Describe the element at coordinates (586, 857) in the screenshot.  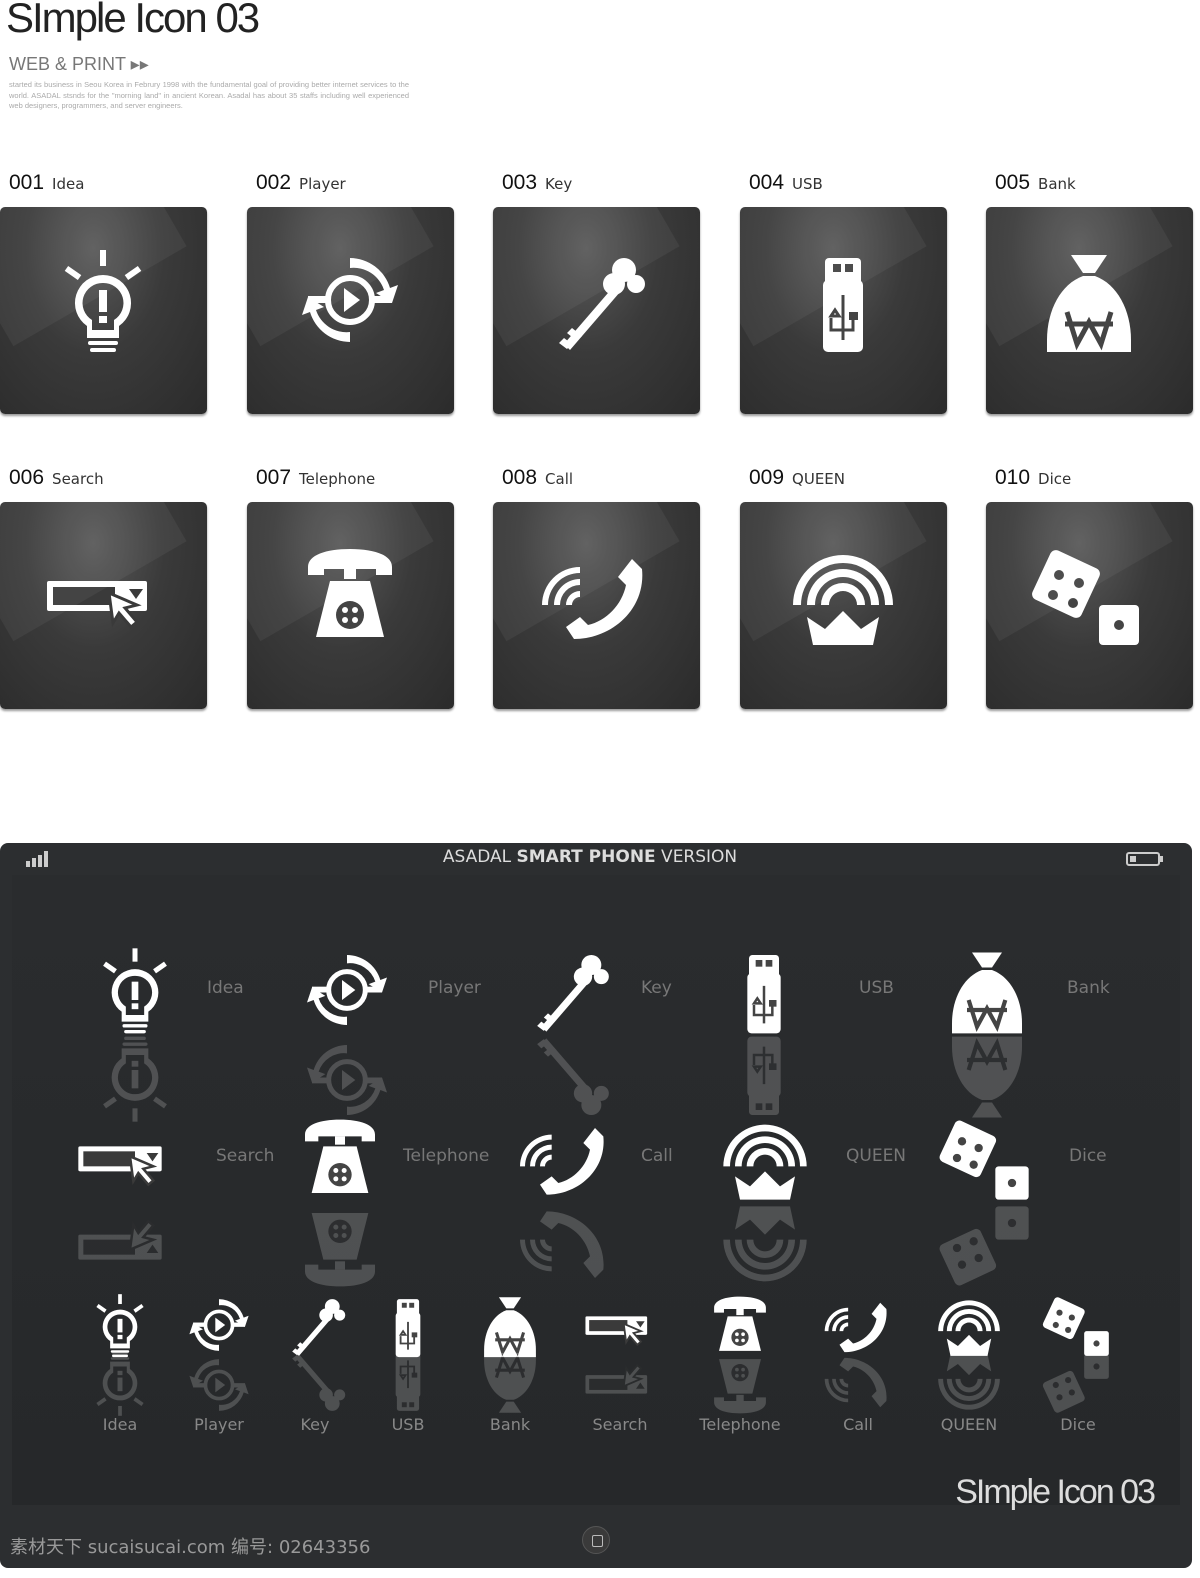
I see `title-bold: SMART PHONE` at that location.